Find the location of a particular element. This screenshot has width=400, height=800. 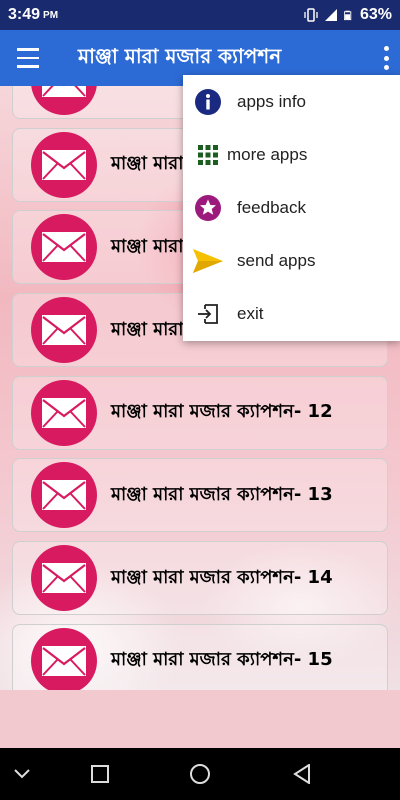

menu-item-exit: exit is located at coordinates (291, 313).